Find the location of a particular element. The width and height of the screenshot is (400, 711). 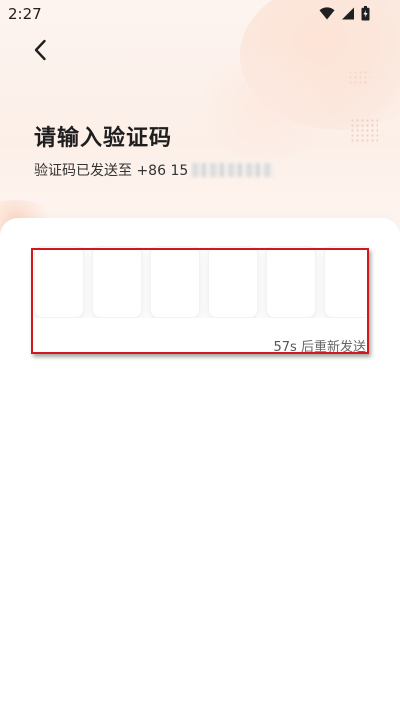

resend-label: 后重新发送 is located at coordinates (333, 347).